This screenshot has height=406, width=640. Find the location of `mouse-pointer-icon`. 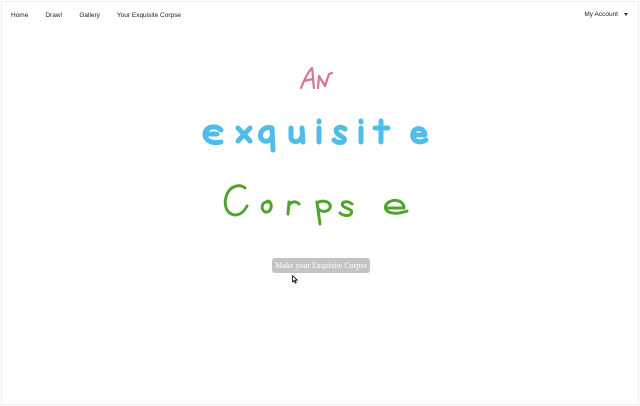

mouse-pointer-icon is located at coordinates (295, 279).